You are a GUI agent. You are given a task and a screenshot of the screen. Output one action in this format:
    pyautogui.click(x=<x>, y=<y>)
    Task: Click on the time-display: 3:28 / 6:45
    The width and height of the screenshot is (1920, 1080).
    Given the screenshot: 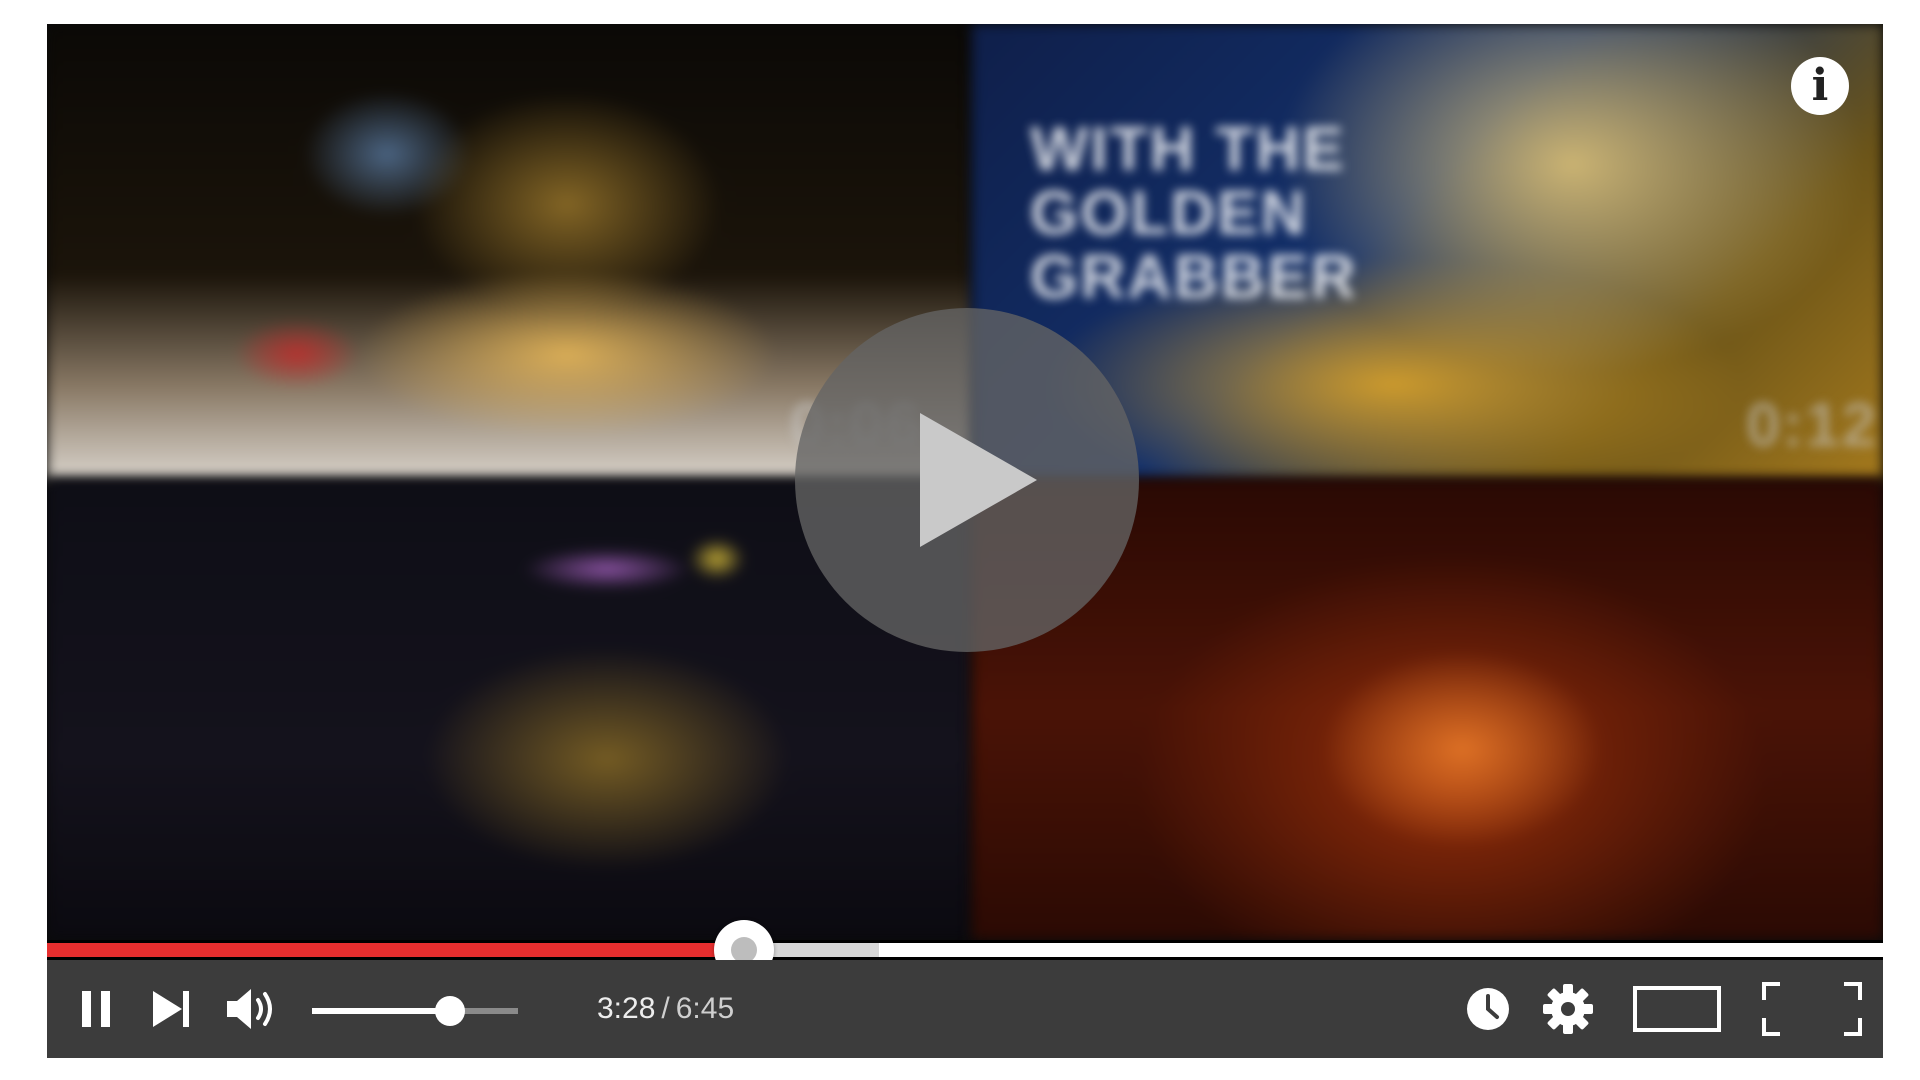 What is the action you would take?
    pyautogui.click(x=665, y=1009)
    